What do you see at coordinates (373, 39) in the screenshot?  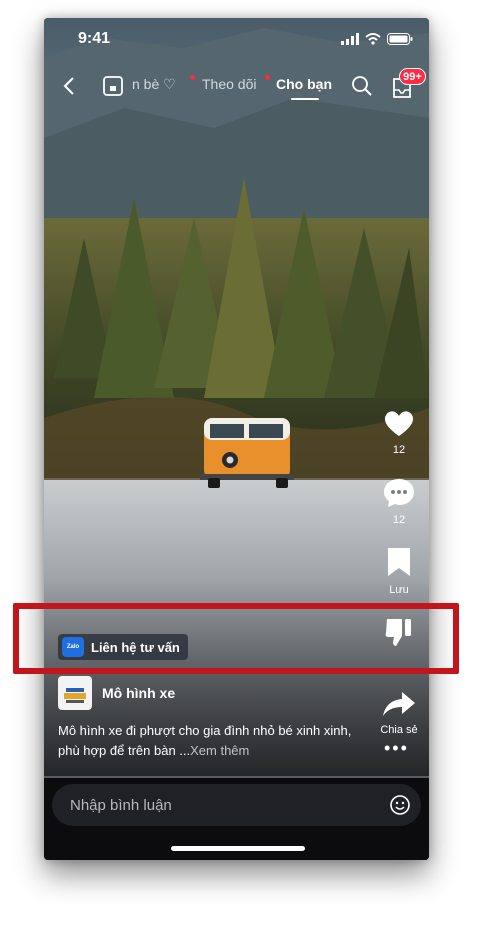 I see `wifi-icon` at bounding box center [373, 39].